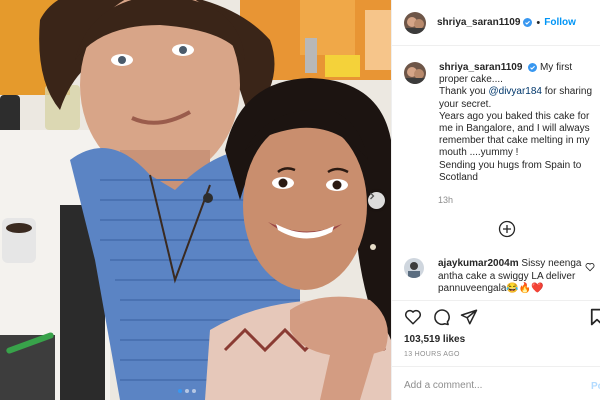  Describe the element at coordinates (432, 354) in the screenshot. I see `post-date: 13 HOURS AGO` at that location.